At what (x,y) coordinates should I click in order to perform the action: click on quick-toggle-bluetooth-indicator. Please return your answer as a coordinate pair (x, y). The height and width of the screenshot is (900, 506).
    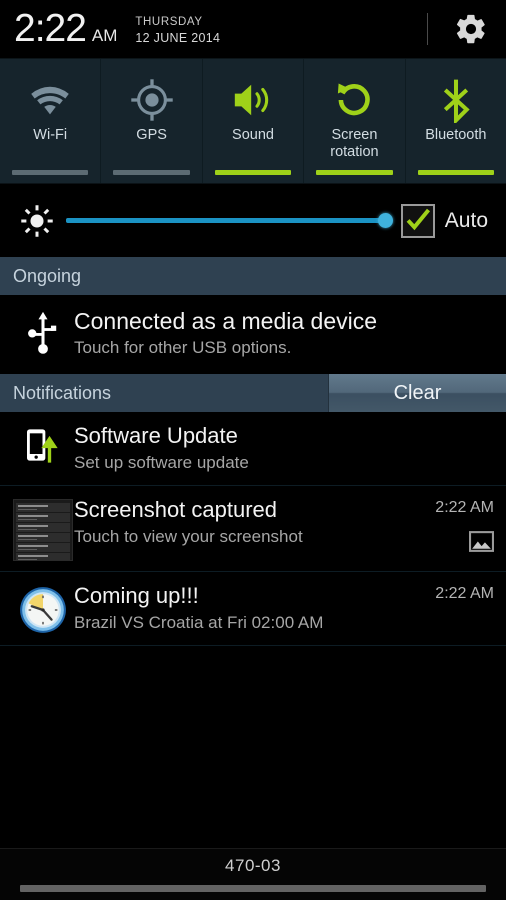
    Looking at the image, I should click on (455, 172).